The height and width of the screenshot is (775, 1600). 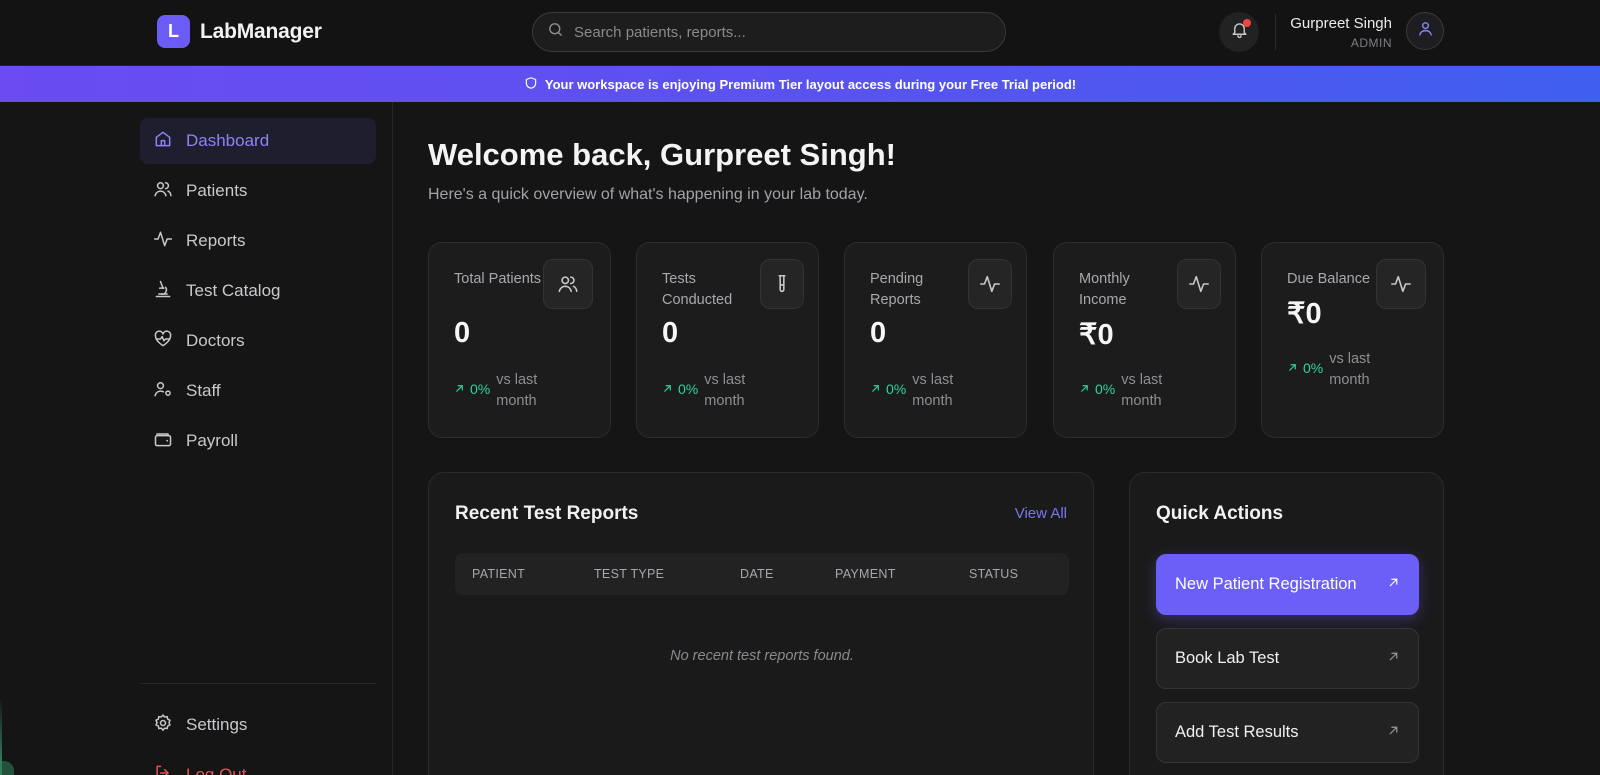 I want to click on table-header: PATIENT TEST TYPE DATE PAYMENT STATUS, so click(x=762, y=574).